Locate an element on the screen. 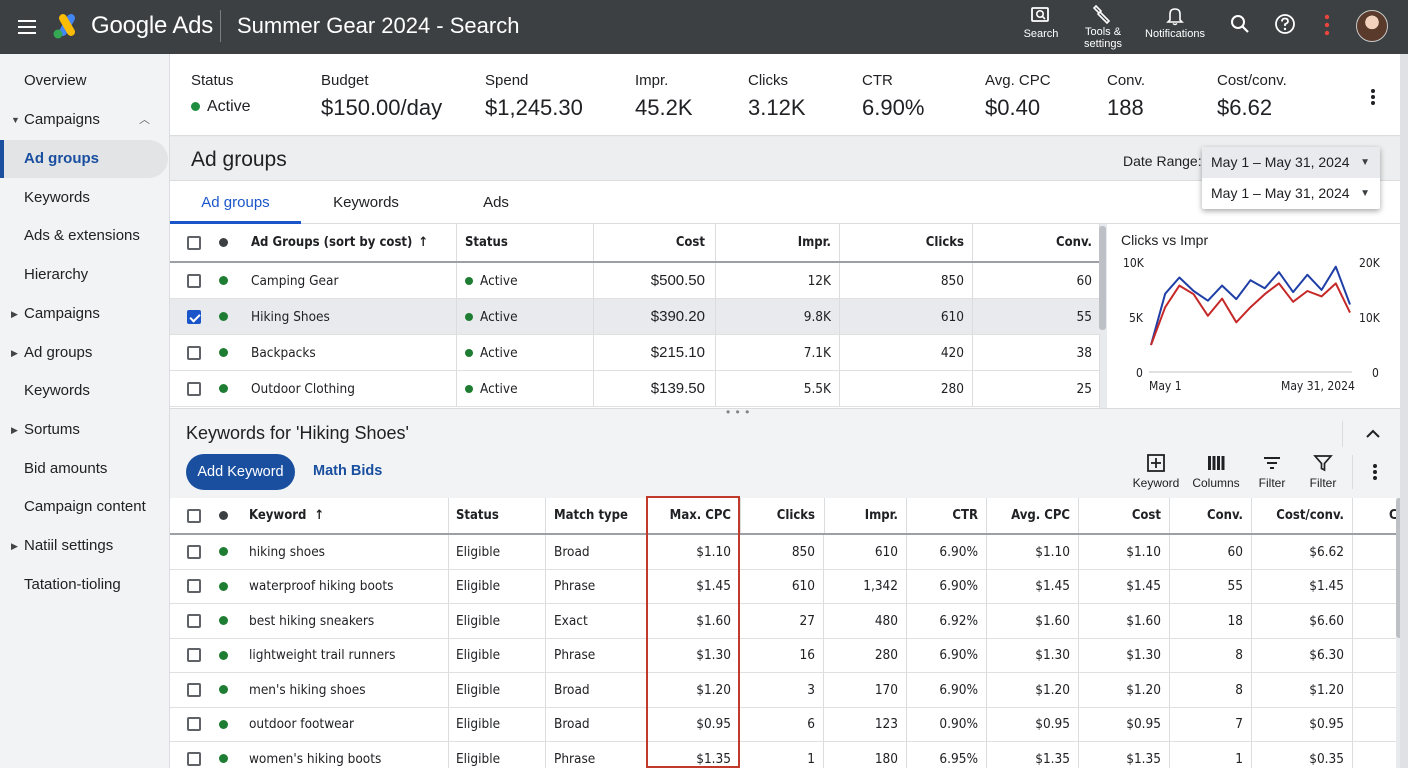 This screenshot has height=768, width=1408. table-row: Outdoor Clothing Active $139.50 5.5K 280 25 is located at coordinates (635, 389).